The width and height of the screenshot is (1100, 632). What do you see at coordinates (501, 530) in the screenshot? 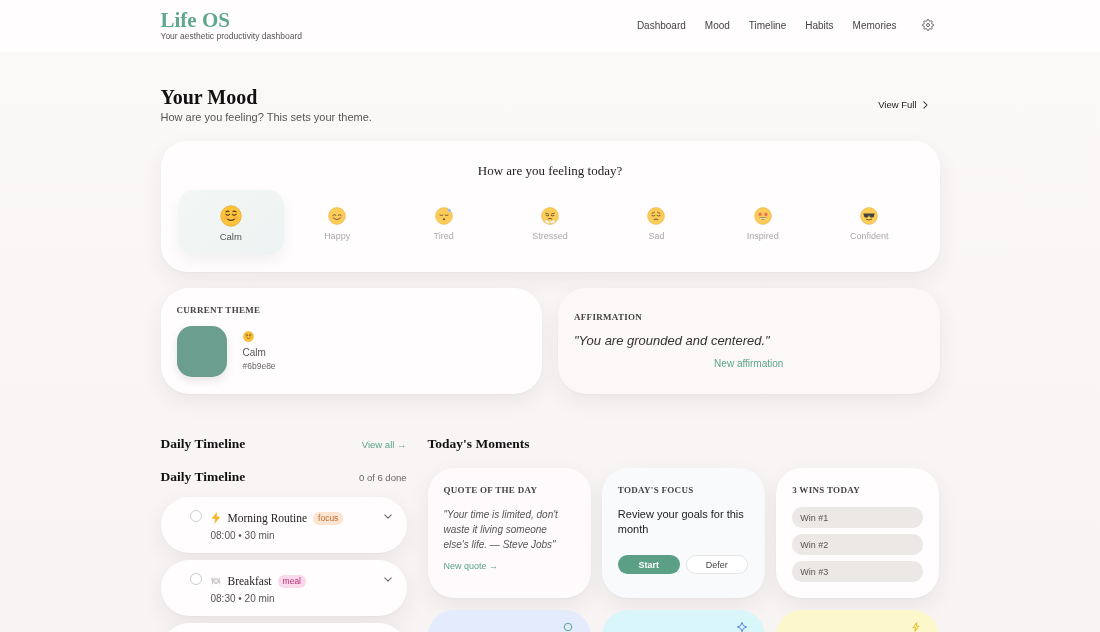
I see `quote-text: "Your time is limited, don't waste it living someone else's life. — Steve Jobs"` at bounding box center [501, 530].